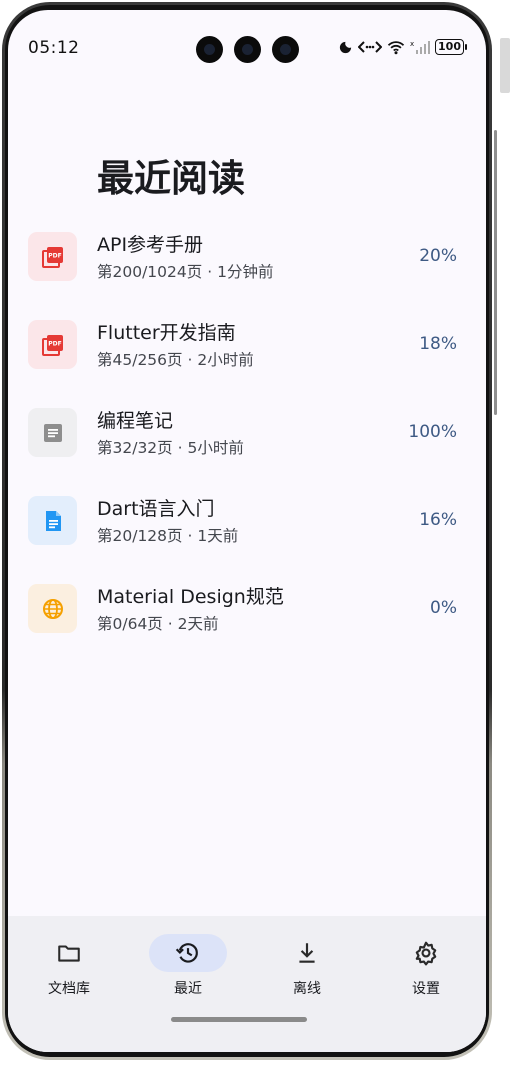 This screenshot has width=510, height=1065. What do you see at coordinates (52, 520) in the screenshot?
I see `document-icon` at bounding box center [52, 520].